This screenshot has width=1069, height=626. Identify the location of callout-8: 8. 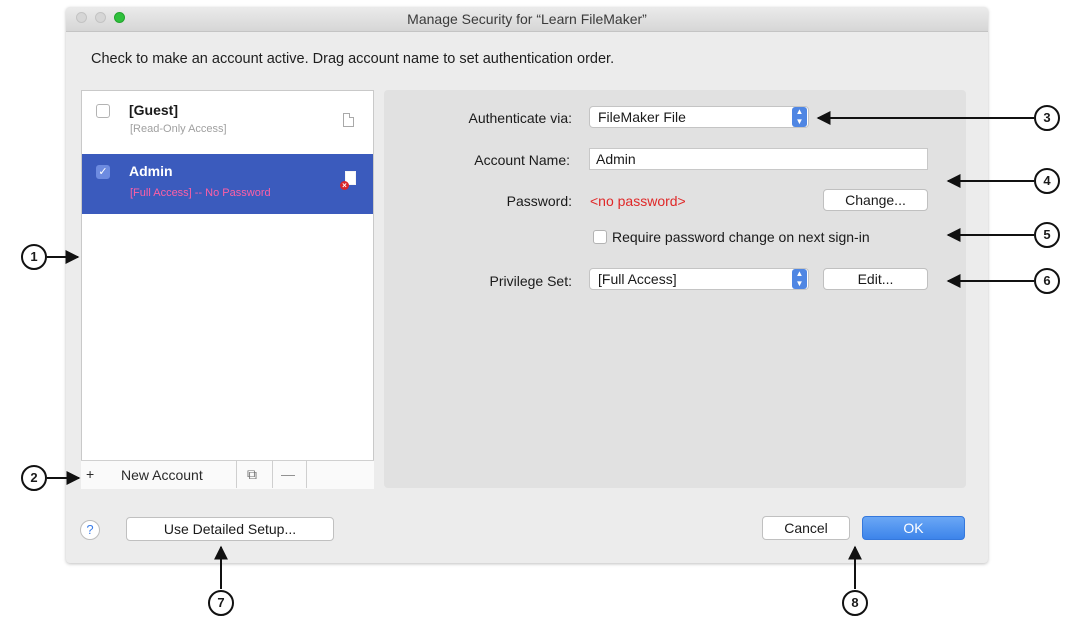
(855, 603).